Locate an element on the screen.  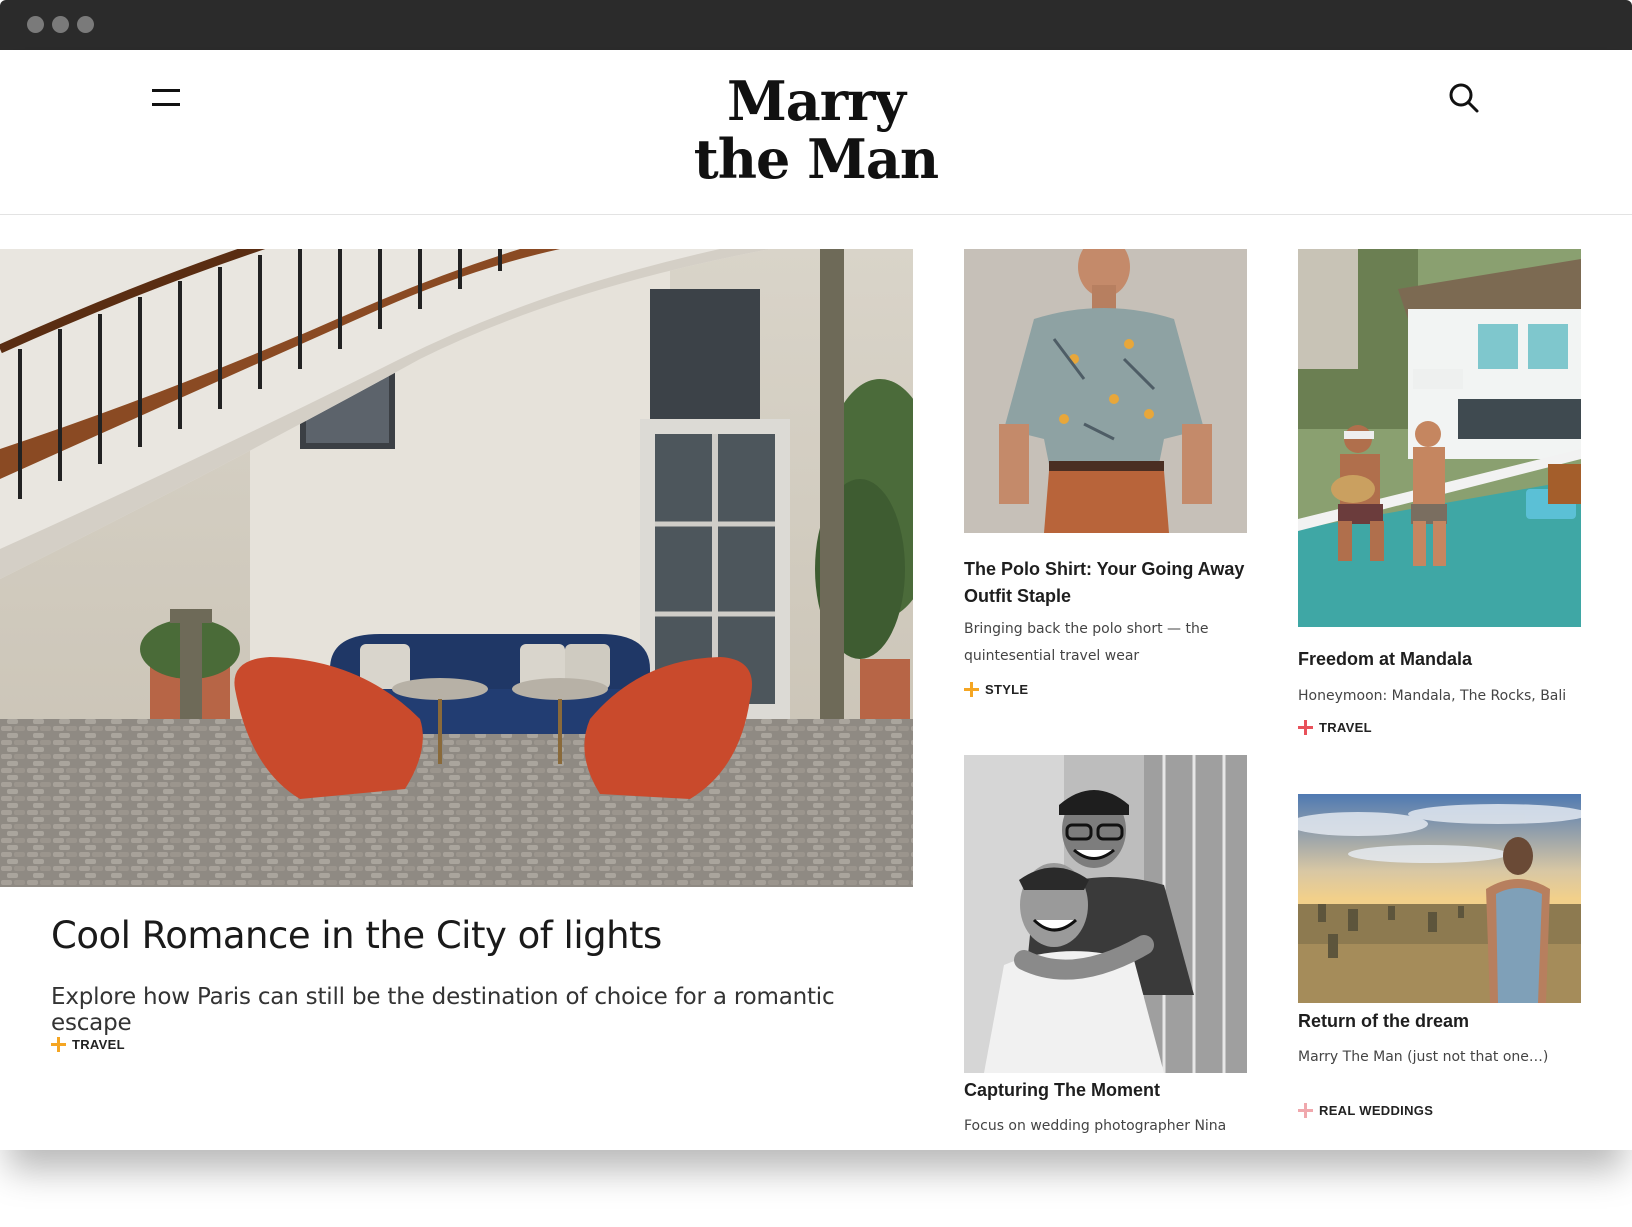
hero-tag: TRAVEL is located at coordinates (88, 1044).